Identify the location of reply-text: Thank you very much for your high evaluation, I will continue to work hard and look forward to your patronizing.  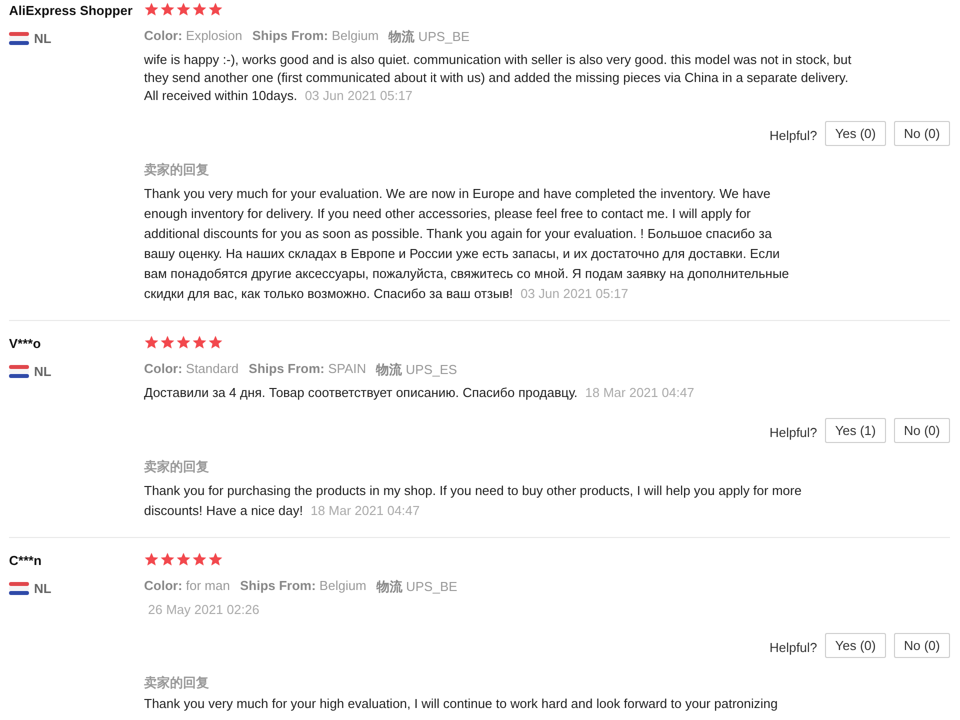
(461, 704).